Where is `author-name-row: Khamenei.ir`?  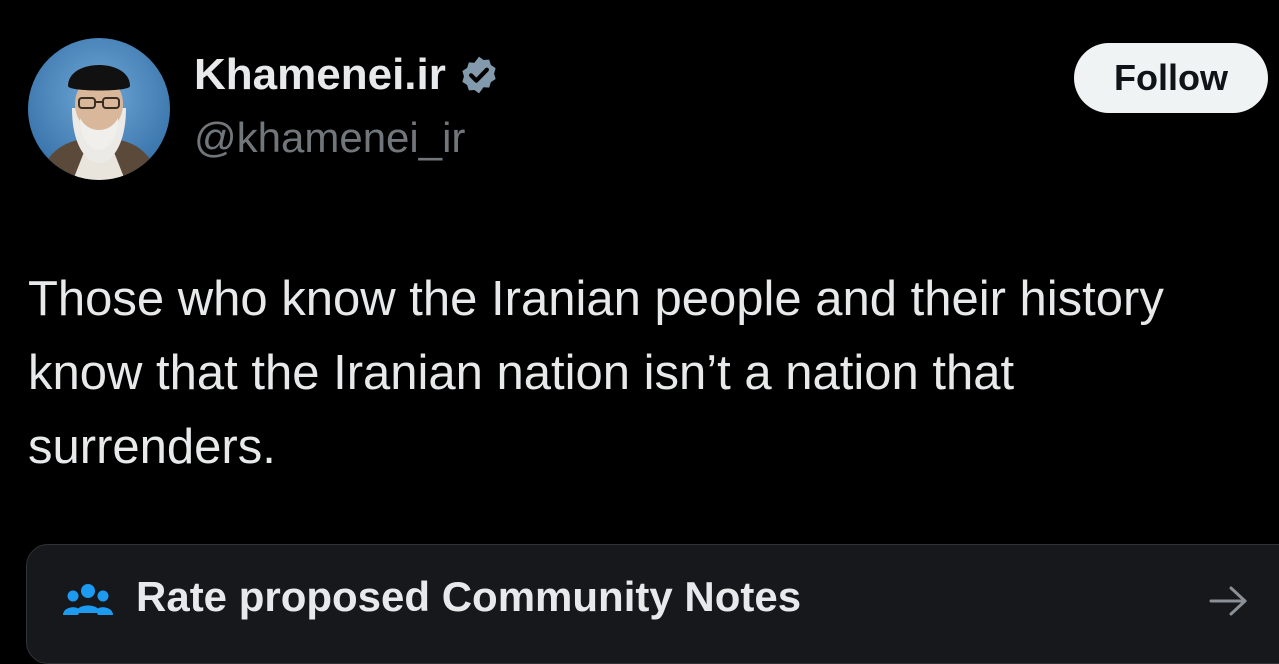 author-name-row: Khamenei.ir is located at coordinates (347, 75).